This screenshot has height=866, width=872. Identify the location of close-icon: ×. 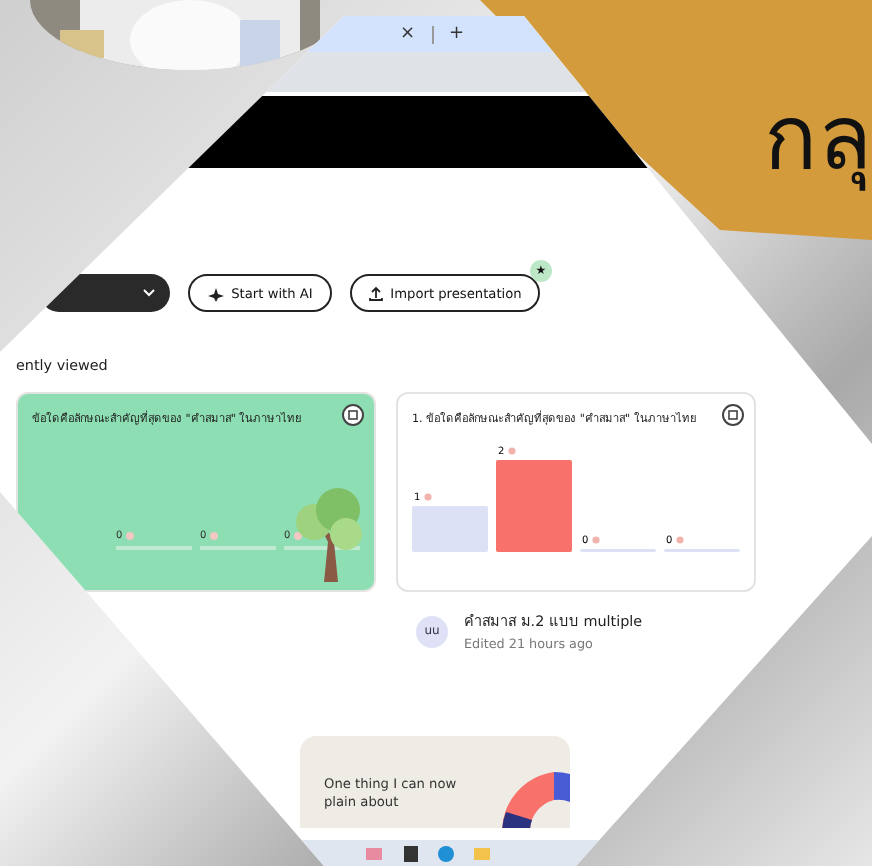
(408, 34).